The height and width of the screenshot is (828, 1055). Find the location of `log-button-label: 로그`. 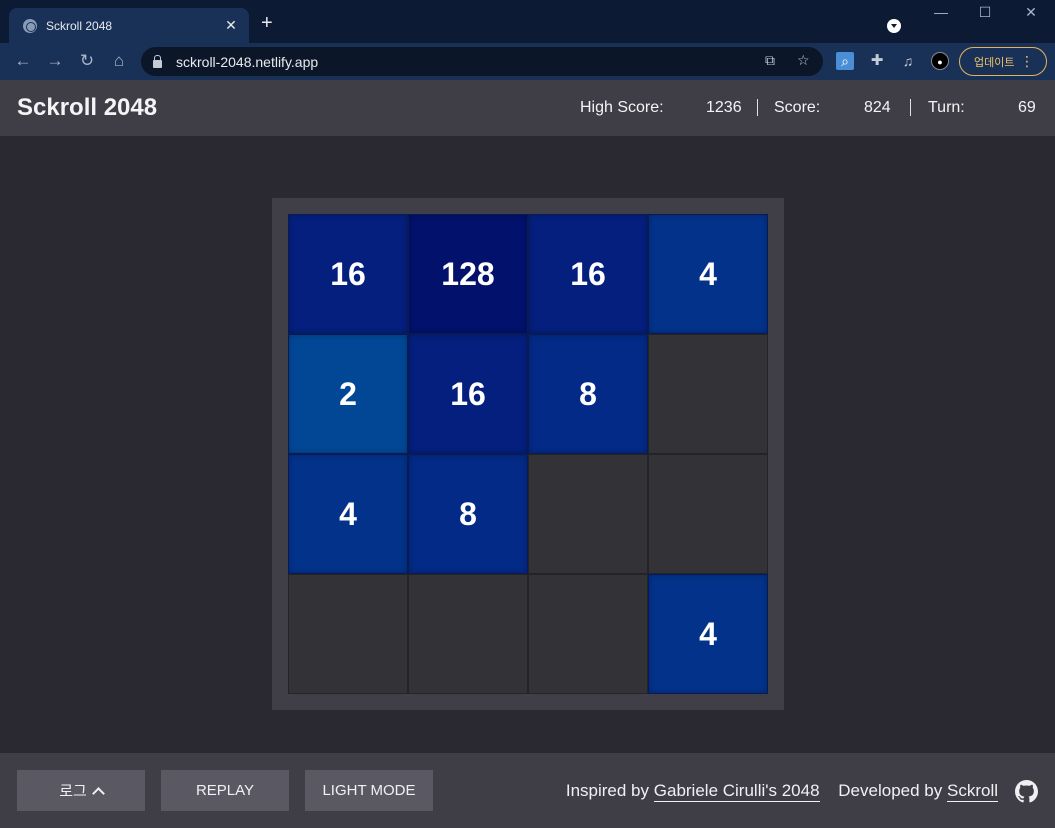

log-button-label: 로그 is located at coordinates (73, 791).